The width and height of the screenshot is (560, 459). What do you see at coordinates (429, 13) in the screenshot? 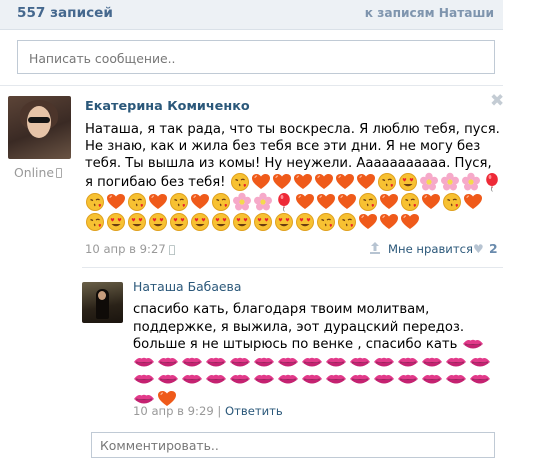
I see `back-to-posts-link: к записям Наташи` at bounding box center [429, 13].